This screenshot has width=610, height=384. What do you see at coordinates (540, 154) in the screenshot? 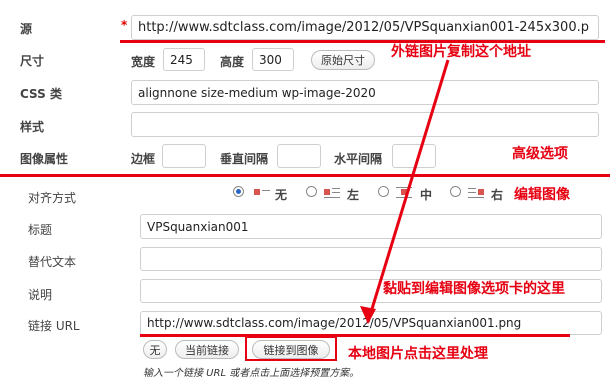
I see `advanced-options-note: 高级选项` at bounding box center [540, 154].